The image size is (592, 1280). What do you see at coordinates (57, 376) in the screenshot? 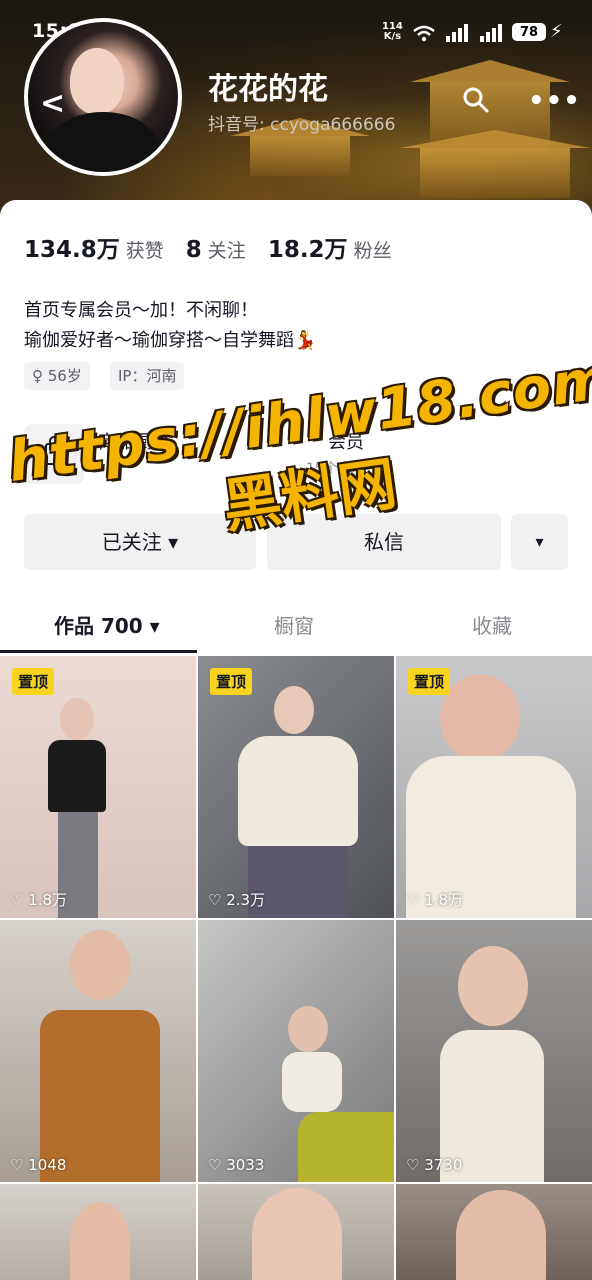
I see `age-tag: ♀ 56岁` at bounding box center [57, 376].